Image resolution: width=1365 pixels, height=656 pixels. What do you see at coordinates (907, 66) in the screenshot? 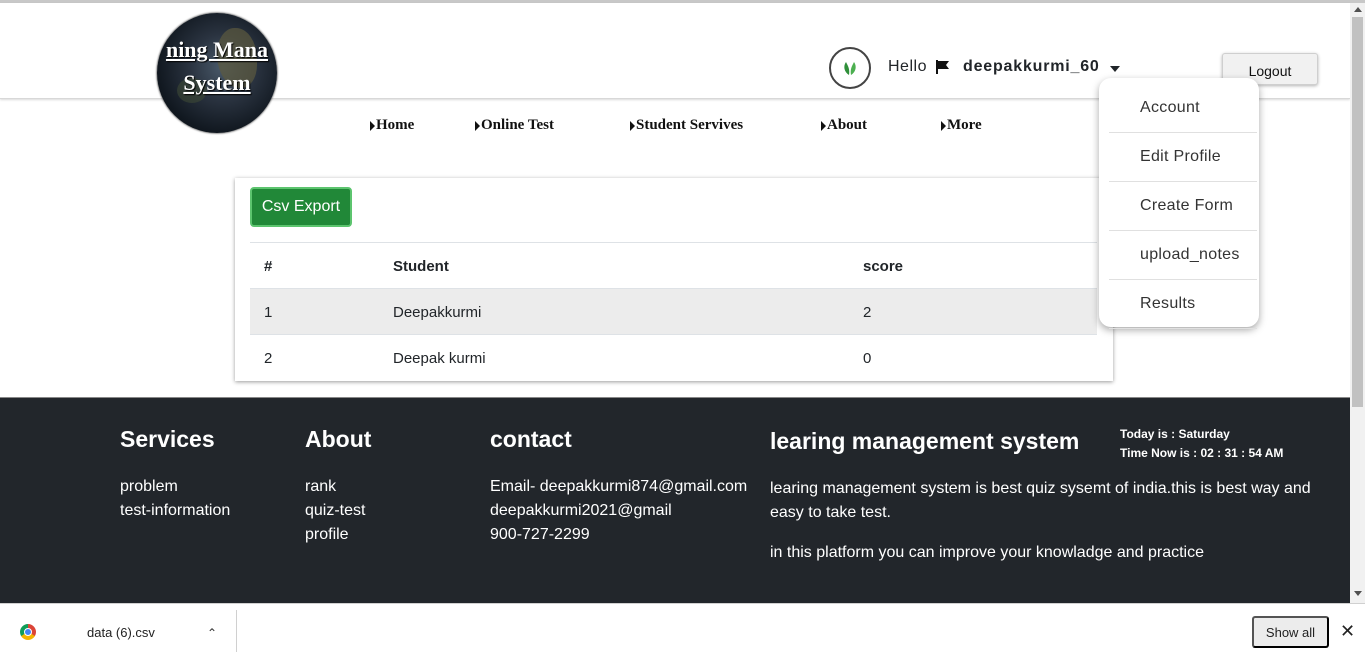
I see `greeting-text: Hello` at bounding box center [907, 66].